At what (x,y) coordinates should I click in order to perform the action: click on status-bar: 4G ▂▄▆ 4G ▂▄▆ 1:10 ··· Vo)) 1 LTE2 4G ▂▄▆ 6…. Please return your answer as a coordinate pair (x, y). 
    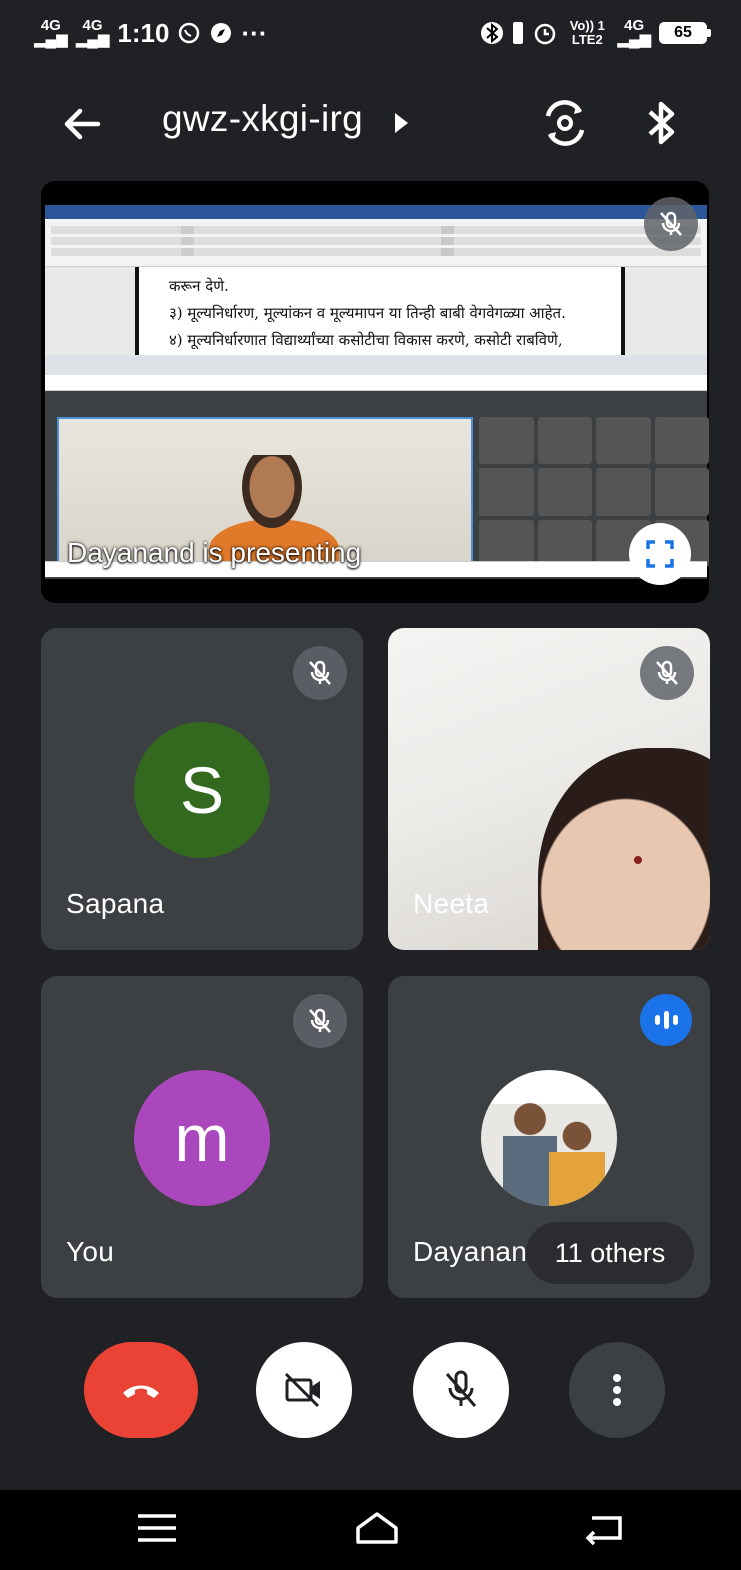
    Looking at the image, I should click on (370, 33).